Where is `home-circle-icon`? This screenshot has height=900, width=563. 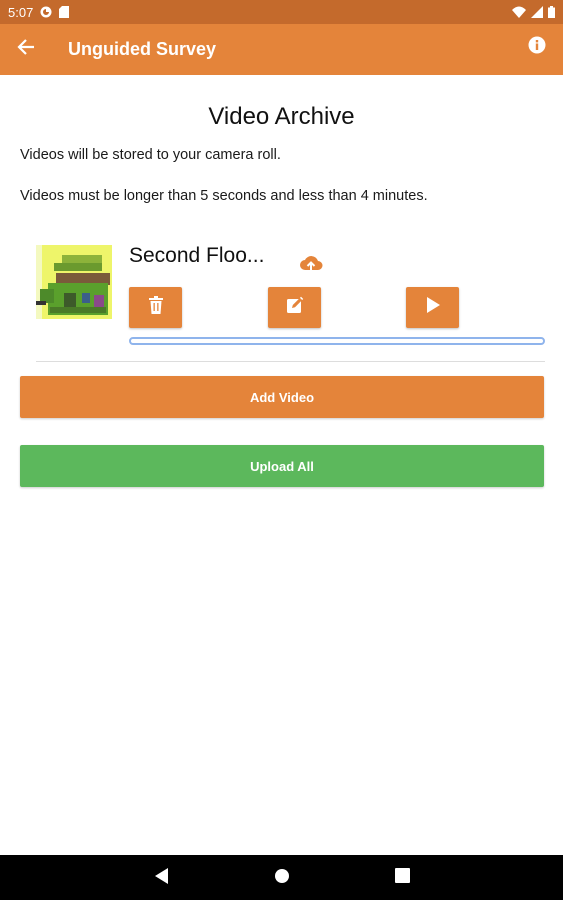
home-circle-icon is located at coordinates (282, 878).